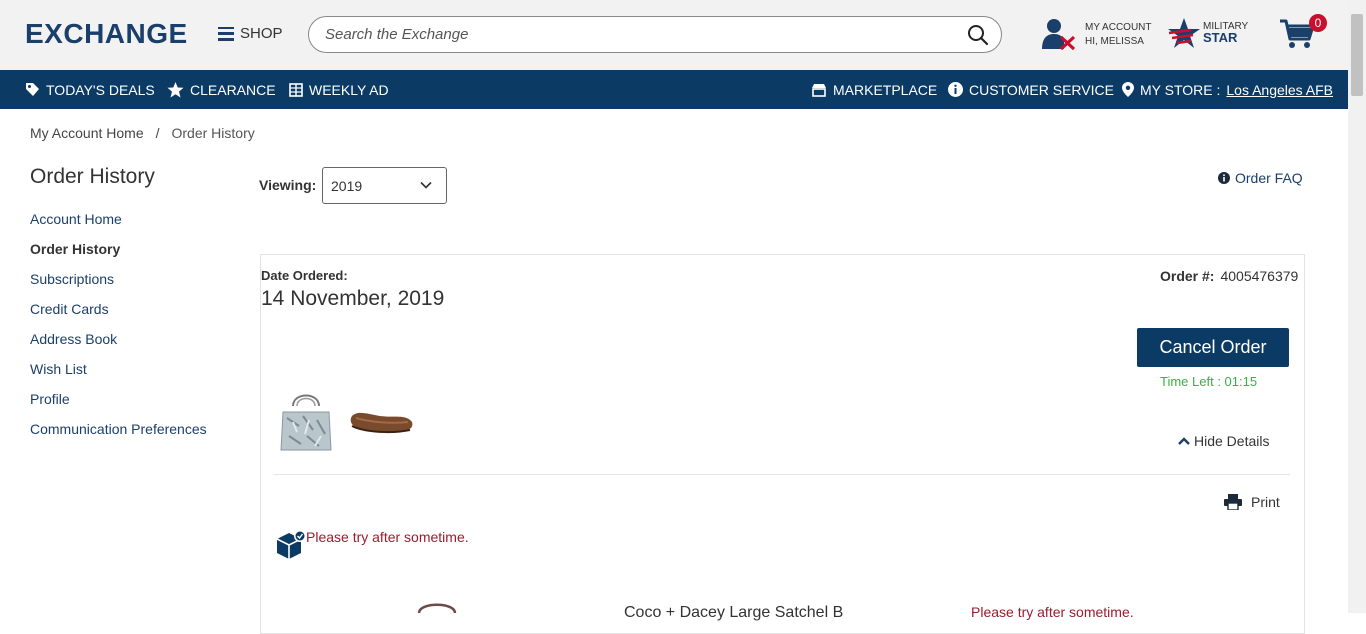 The height and width of the screenshot is (634, 1366). What do you see at coordinates (1269, 178) in the screenshot?
I see `order-faq-label: Order FAQ` at bounding box center [1269, 178].